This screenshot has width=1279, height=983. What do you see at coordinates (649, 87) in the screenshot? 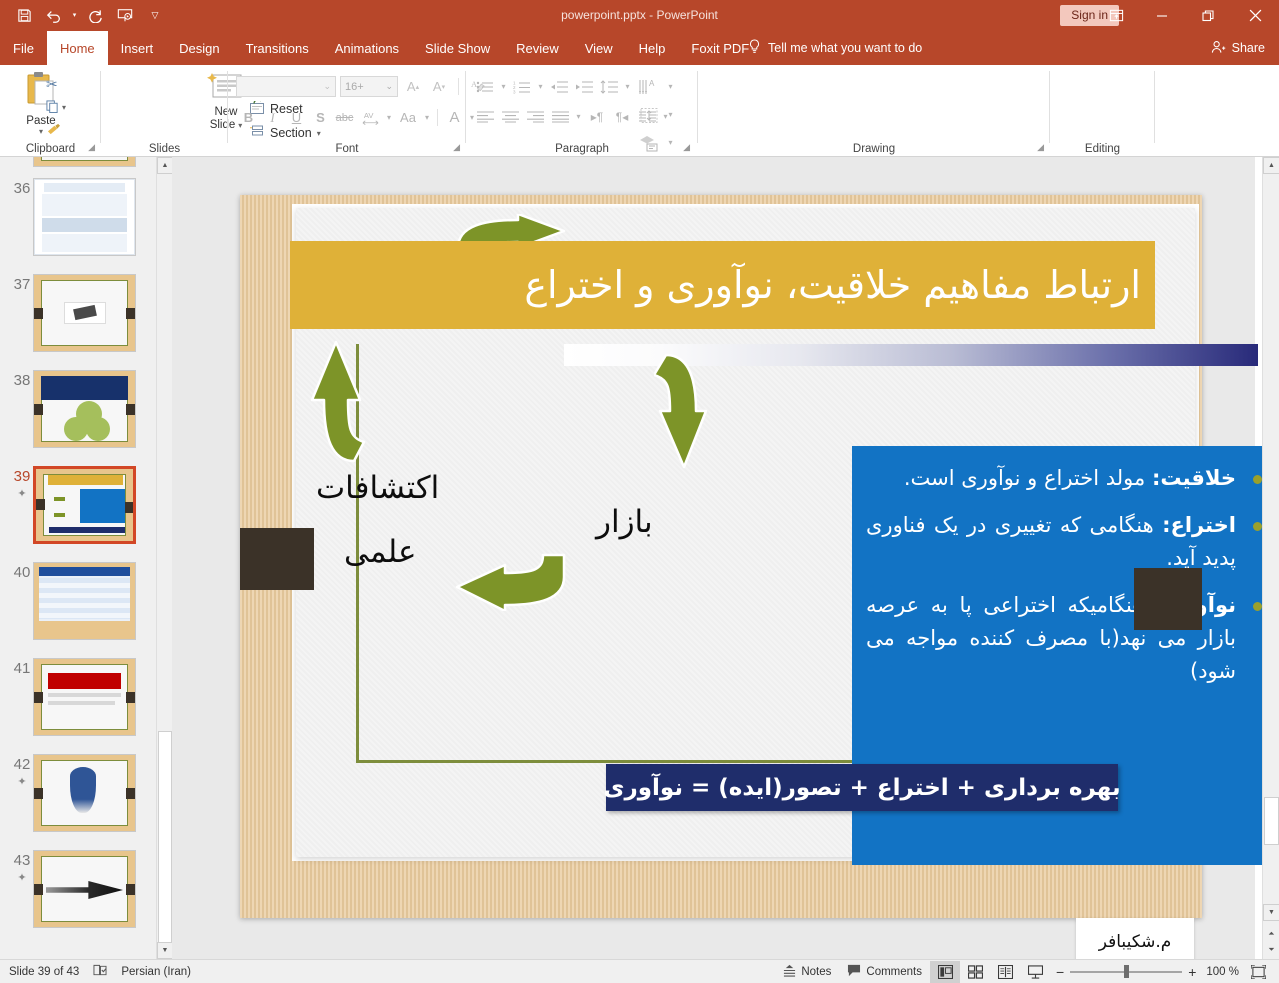
I see `text-direction-button: A` at bounding box center [649, 87].